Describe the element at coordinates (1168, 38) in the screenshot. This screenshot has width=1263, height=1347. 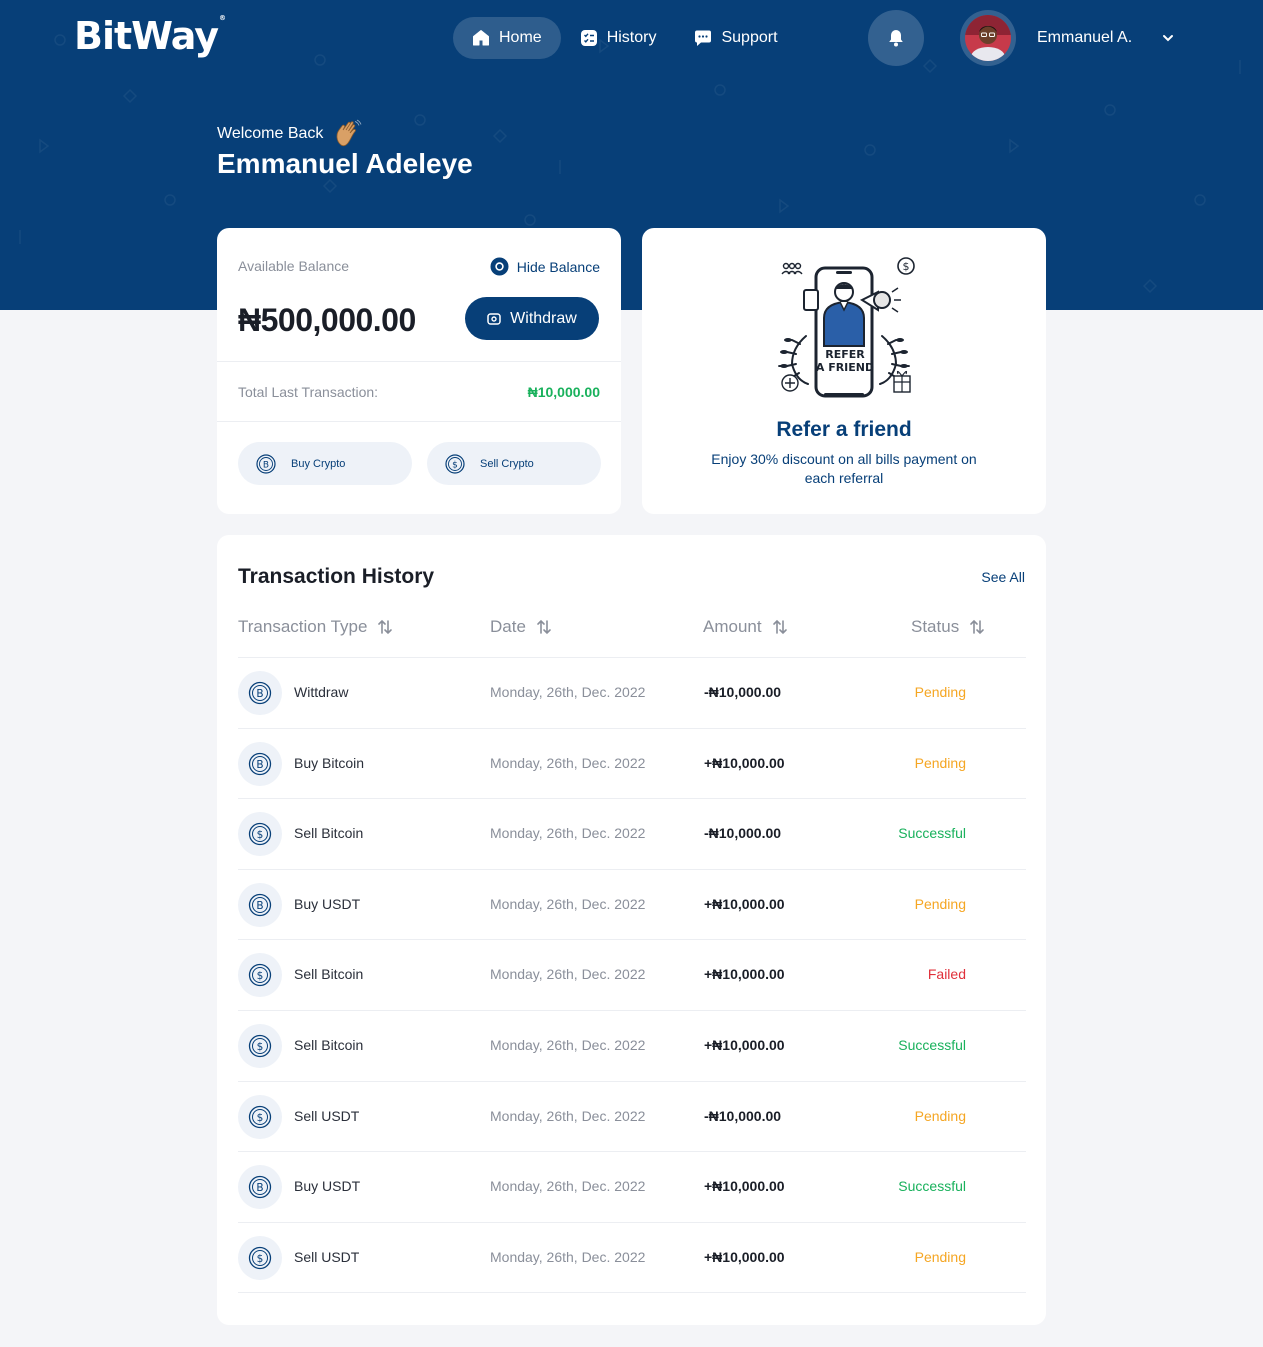
I see `chevron-down-icon` at that location.